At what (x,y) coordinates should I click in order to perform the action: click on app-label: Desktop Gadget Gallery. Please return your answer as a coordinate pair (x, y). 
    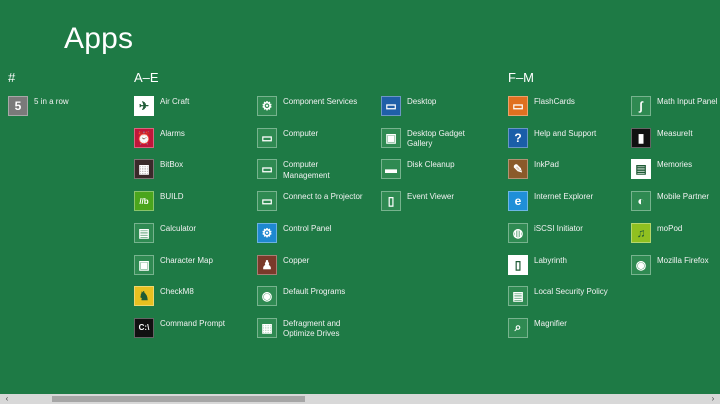
    Looking at the image, I should click on (436, 138).